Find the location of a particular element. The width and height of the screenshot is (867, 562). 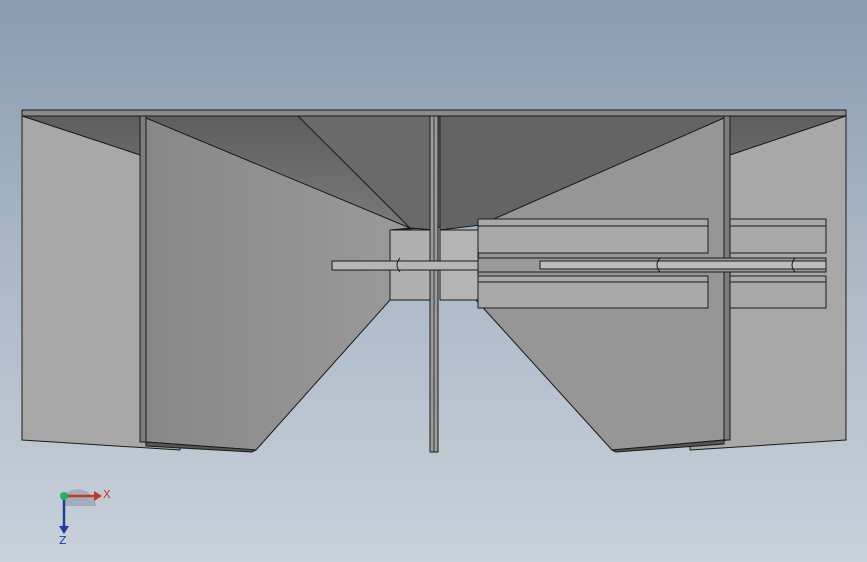

upper-rail-outer is located at coordinates (778, 236).